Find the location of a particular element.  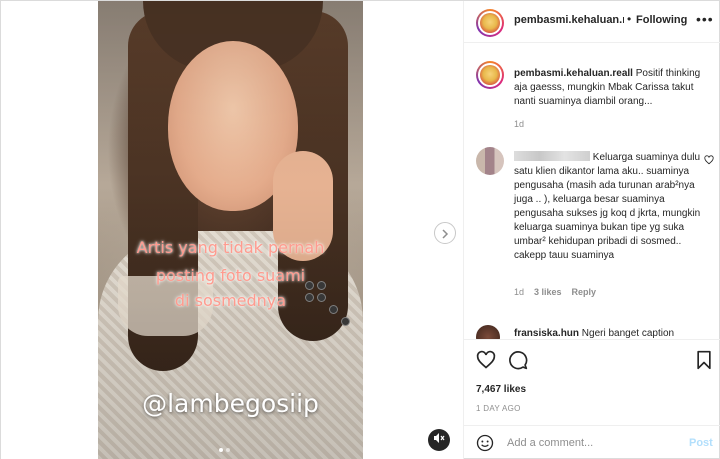

bookmark-icon is located at coordinates (704, 362).